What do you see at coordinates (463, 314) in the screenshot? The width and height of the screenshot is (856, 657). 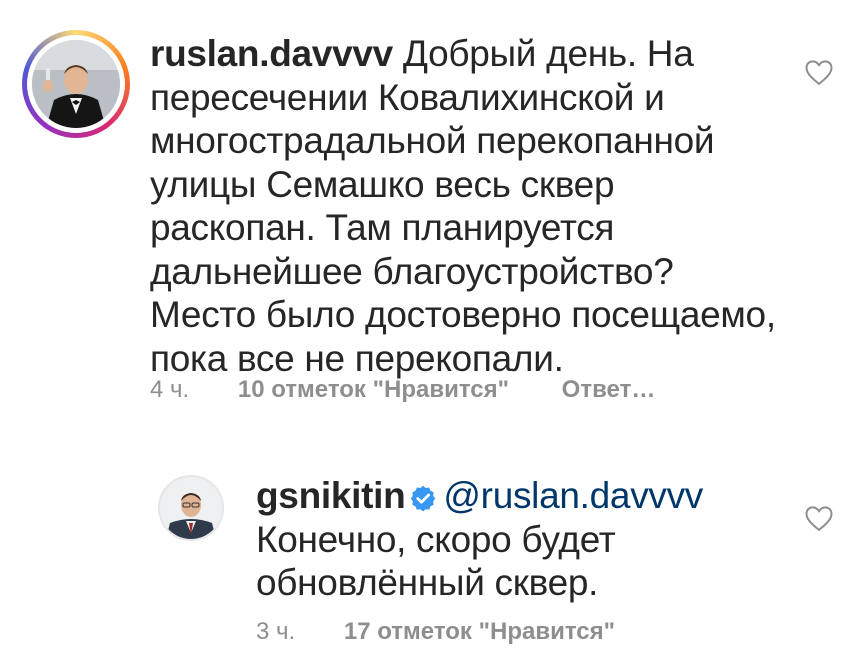 I see `comment-line: Место было достоверно посещаемо,` at bounding box center [463, 314].